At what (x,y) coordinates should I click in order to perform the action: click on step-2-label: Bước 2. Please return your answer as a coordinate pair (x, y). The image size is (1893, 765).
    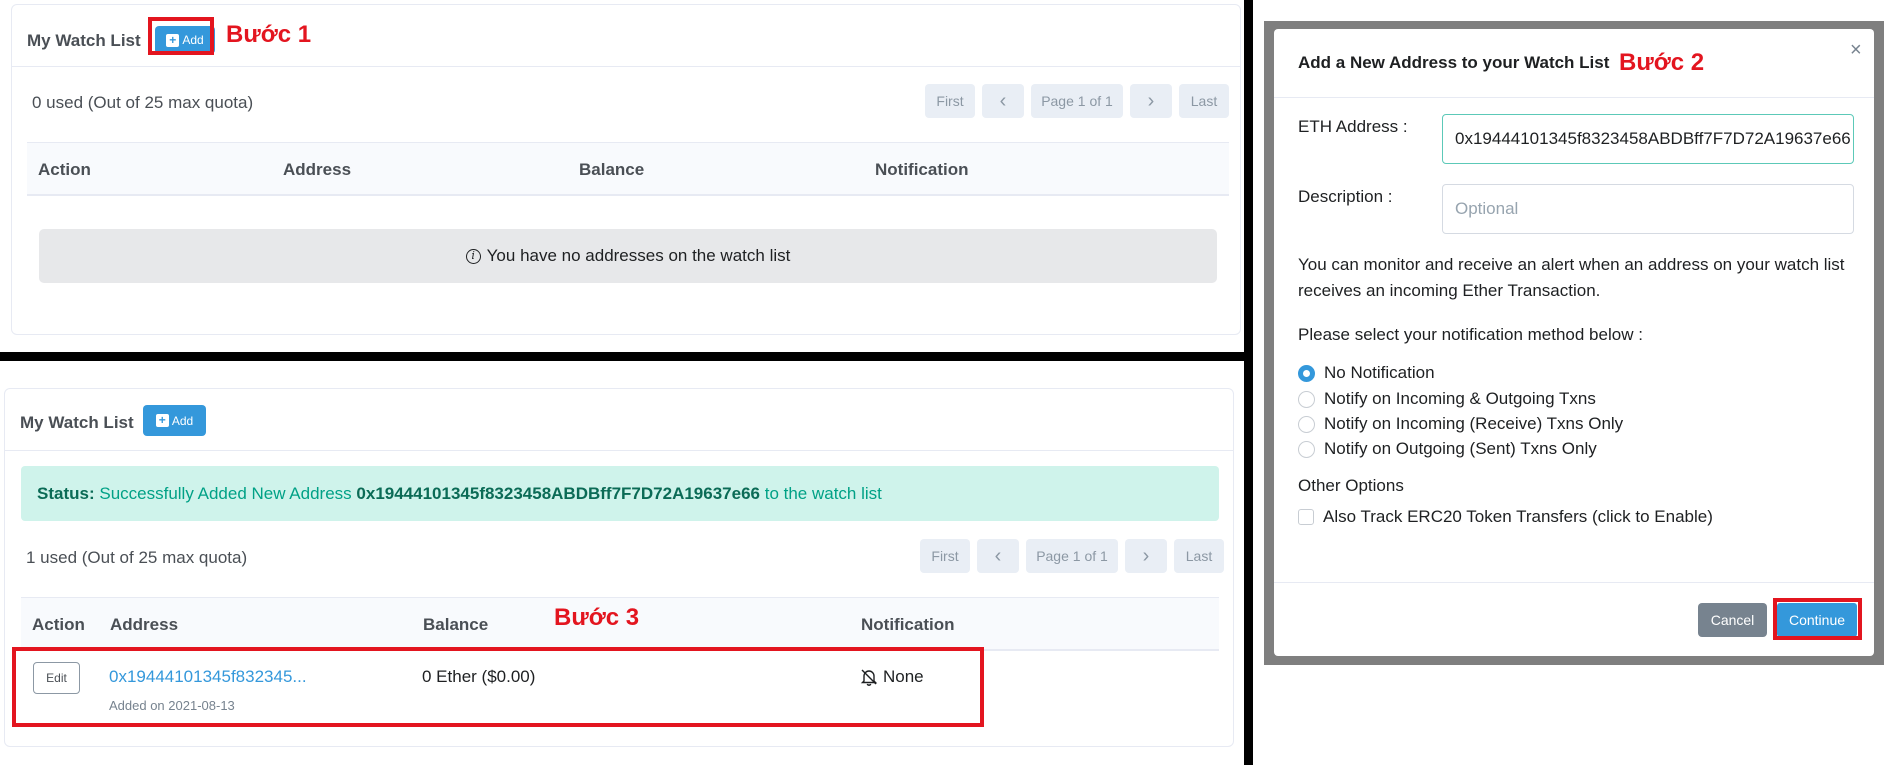
    Looking at the image, I should click on (1662, 62).